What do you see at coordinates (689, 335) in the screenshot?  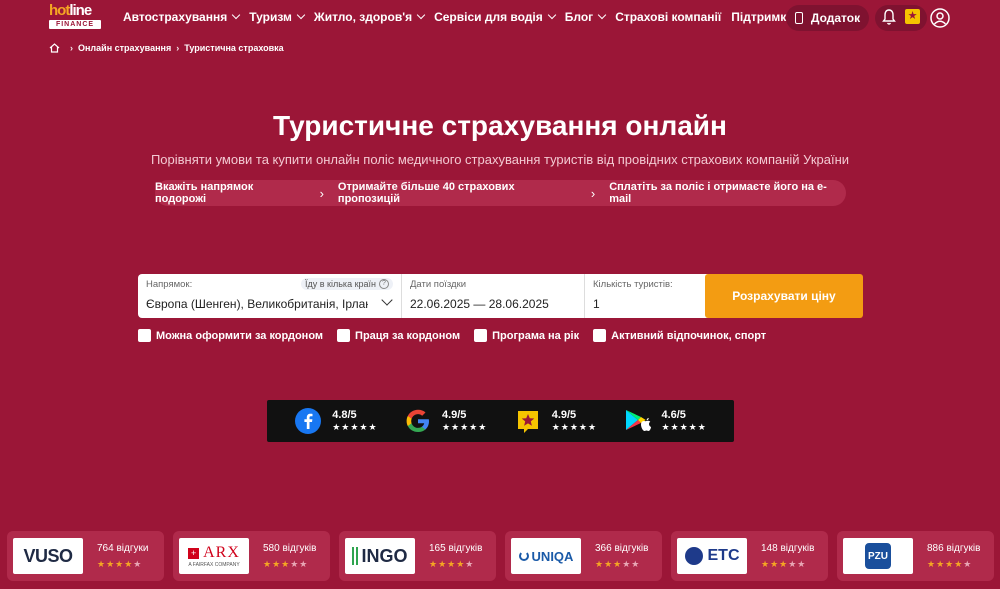 I see `checkbox-label: Активний відпочинок, спорт` at bounding box center [689, 335].